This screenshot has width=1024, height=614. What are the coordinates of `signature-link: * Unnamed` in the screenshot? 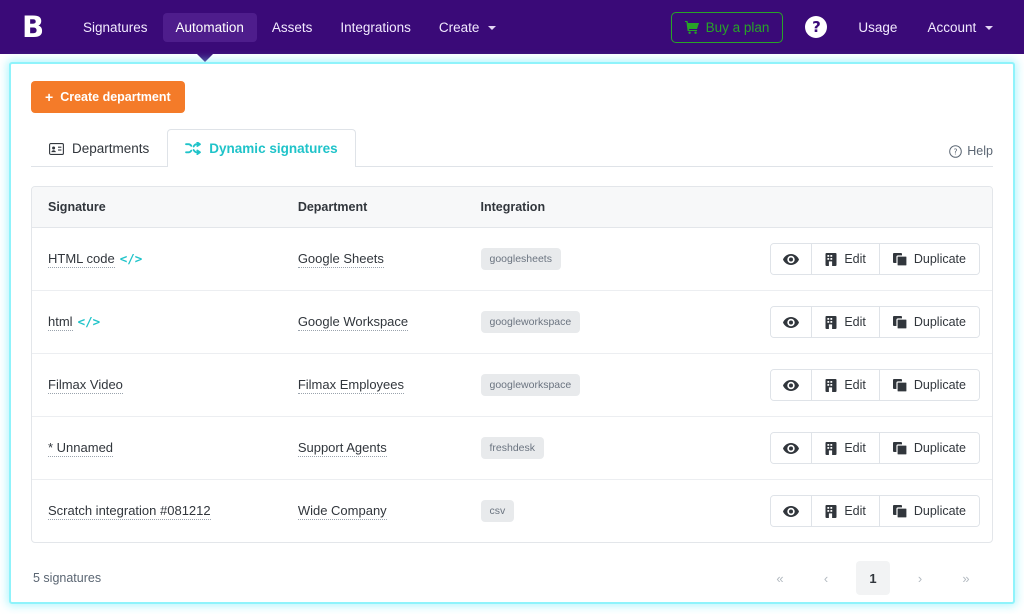 It's located at (81, 448).